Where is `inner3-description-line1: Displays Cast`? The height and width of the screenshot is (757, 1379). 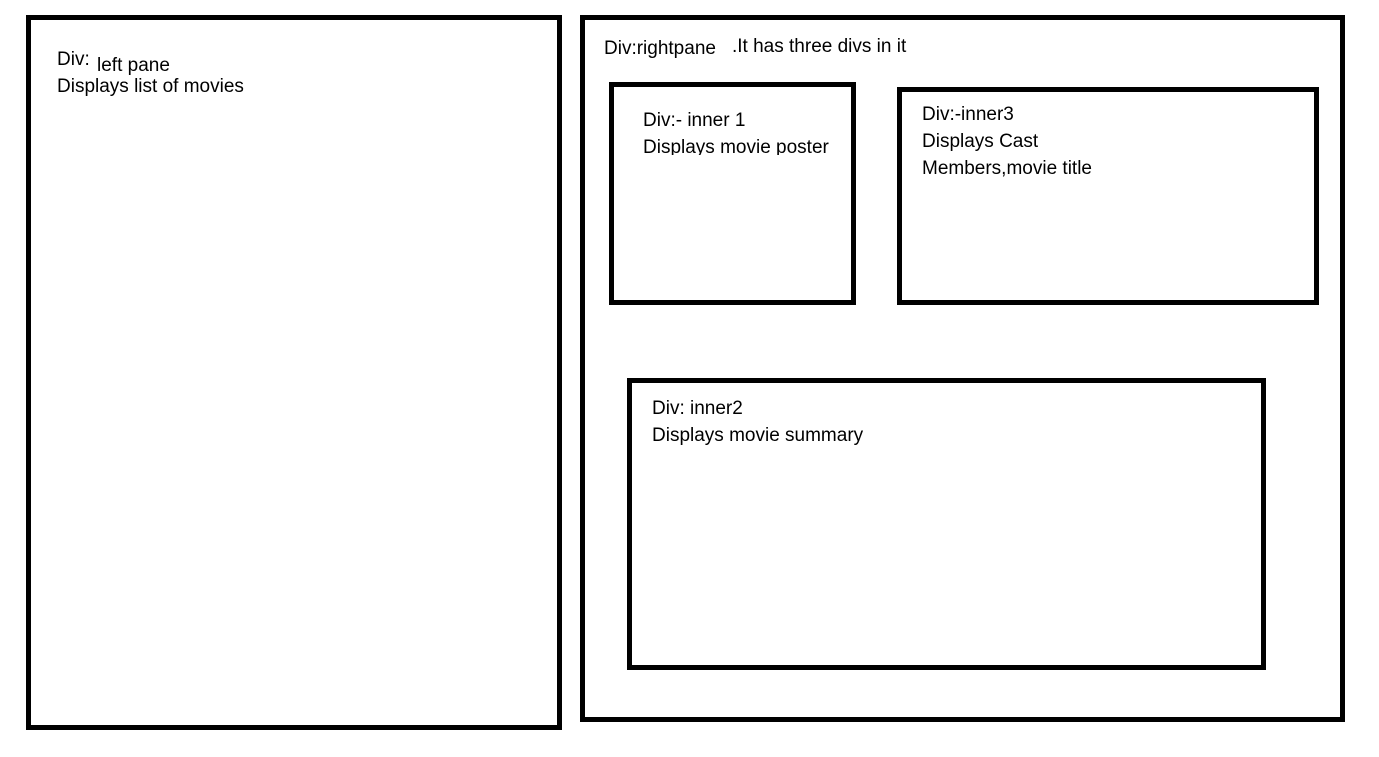
inner3-description-line1: Displays Cast is located at coordinates (980, 141).